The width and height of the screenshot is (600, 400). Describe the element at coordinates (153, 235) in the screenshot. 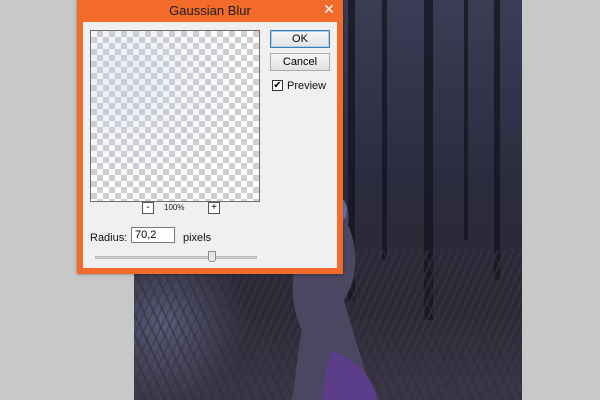

I see `radius-input` at that location.